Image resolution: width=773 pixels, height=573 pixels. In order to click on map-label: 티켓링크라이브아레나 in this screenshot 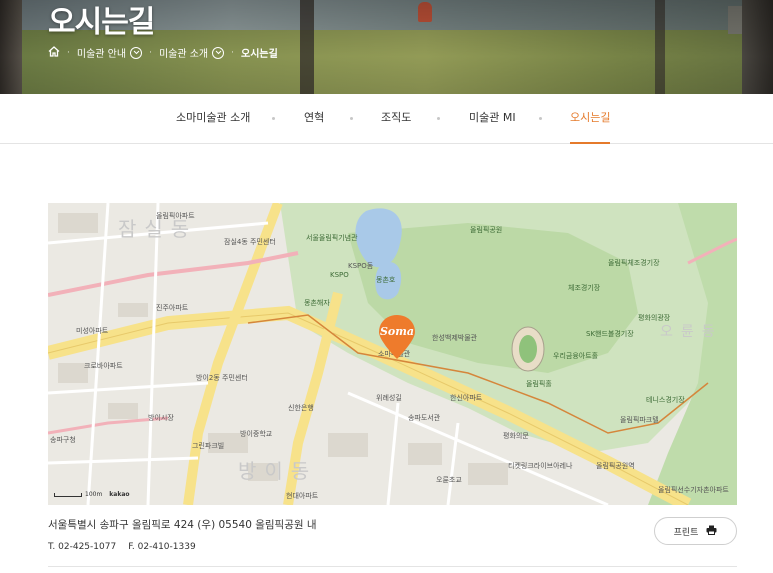, I will do `click(540, 466)`.